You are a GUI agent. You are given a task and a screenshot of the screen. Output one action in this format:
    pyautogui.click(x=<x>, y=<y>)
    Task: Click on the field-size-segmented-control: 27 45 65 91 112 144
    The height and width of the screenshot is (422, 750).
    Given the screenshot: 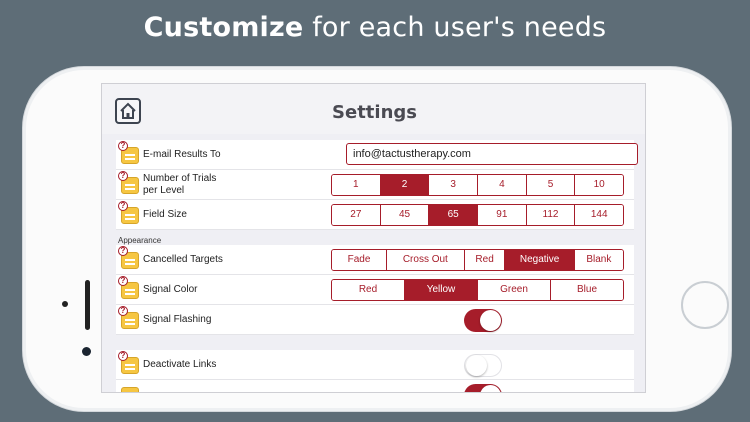 What is the action you would take?
    pyautogui.click(x=477, y=215)
    